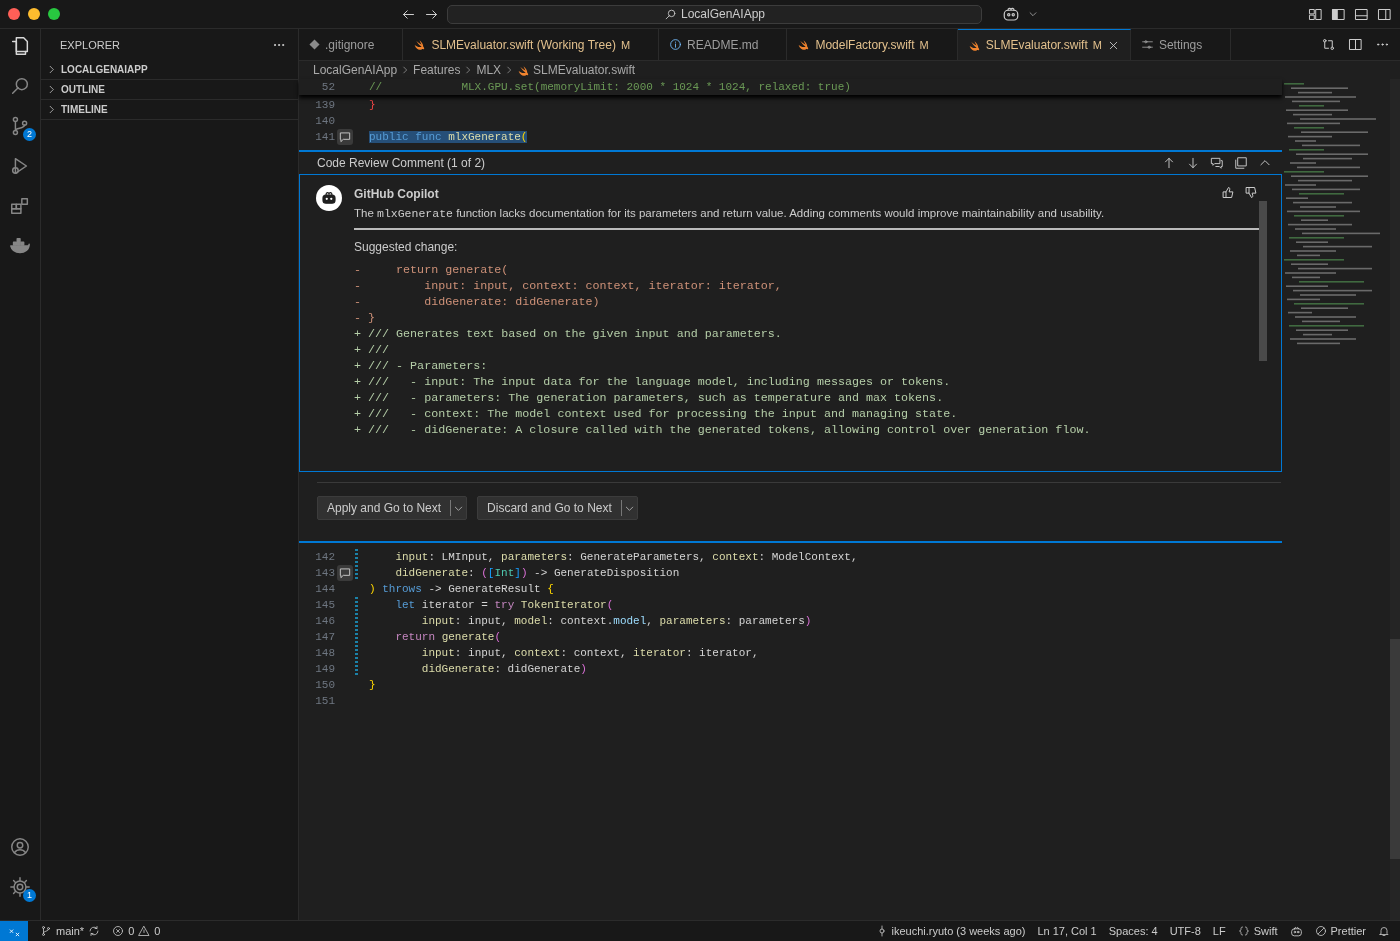 This screenshot has height=941, width=1400. Describe the element at coordinates (676, 44) in the screenshot. I see `info-icon` at that location.